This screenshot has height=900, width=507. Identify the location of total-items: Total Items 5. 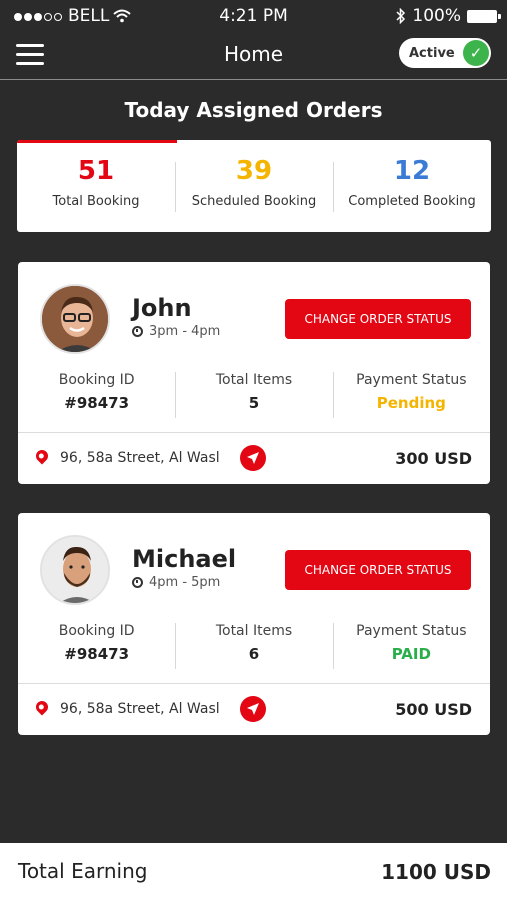
(253, 397).